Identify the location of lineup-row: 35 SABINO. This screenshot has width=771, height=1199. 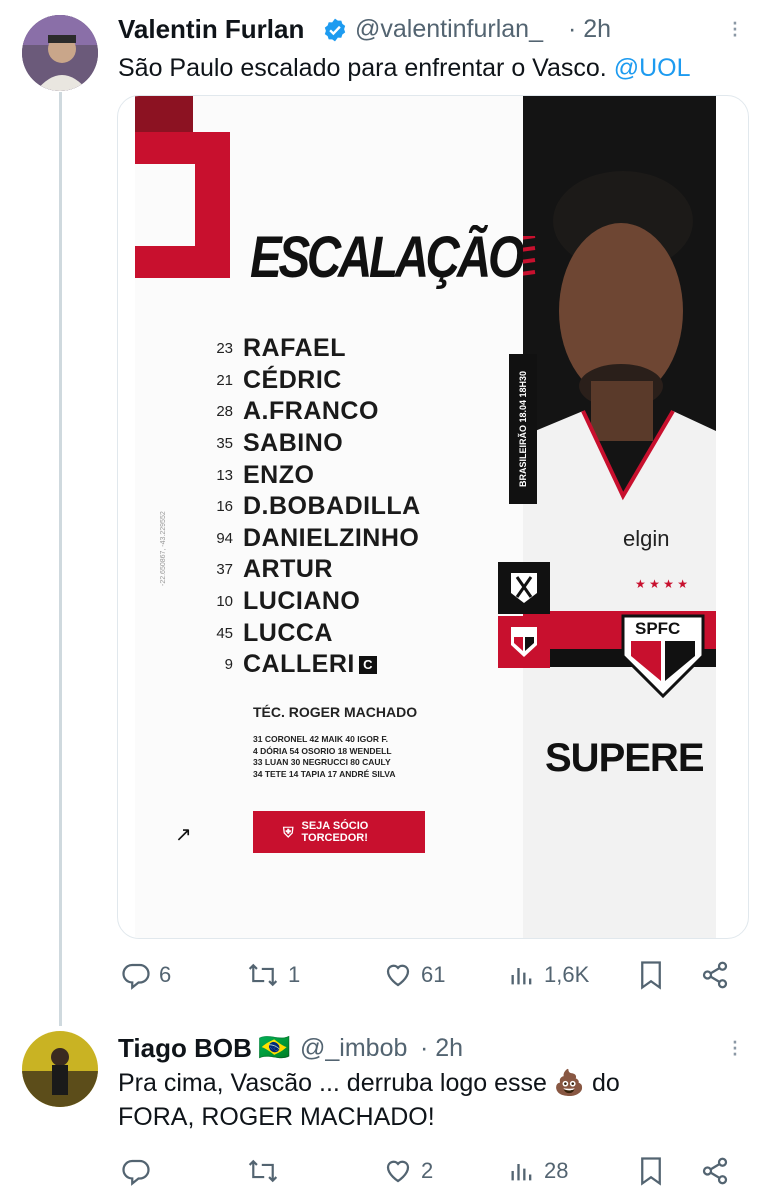
(280, 443).